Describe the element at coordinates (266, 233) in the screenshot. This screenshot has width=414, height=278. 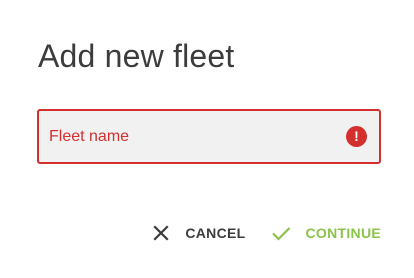
I see `dialog-actions: CANCEL CONTINUE` at that location.